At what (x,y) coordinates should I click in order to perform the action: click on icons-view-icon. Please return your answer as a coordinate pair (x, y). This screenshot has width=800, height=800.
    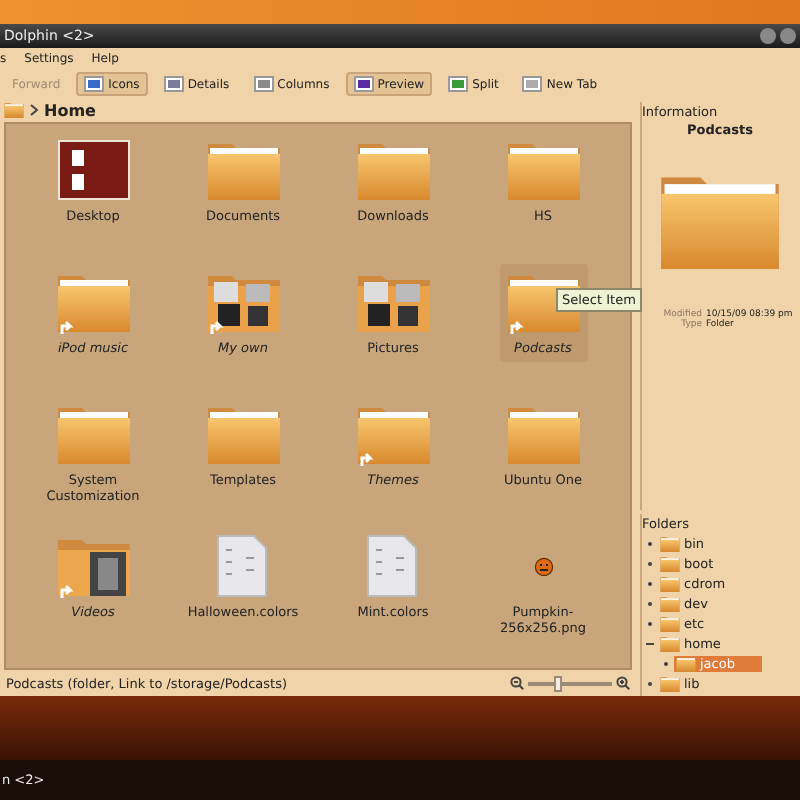
    Looking at the image, I should click on (94, 84).